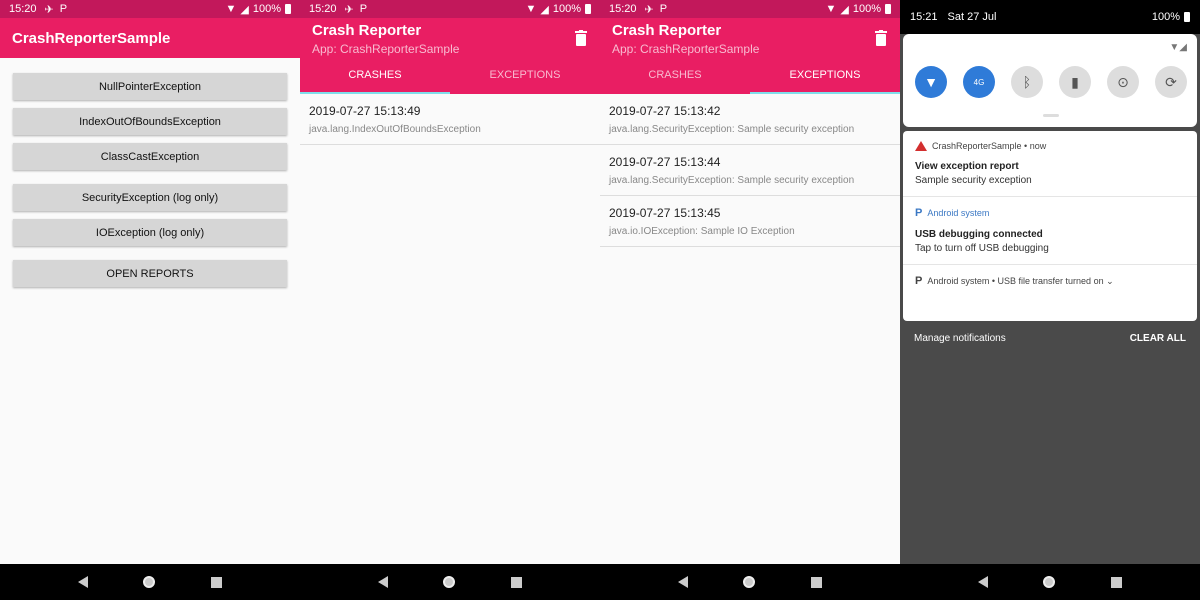 This screenshot has width=1200, height=600. What do you see at coordinates (1178, 47) in the screenshot?
I see `network-icons: ▼◢` at bounding box center [1178, 47].